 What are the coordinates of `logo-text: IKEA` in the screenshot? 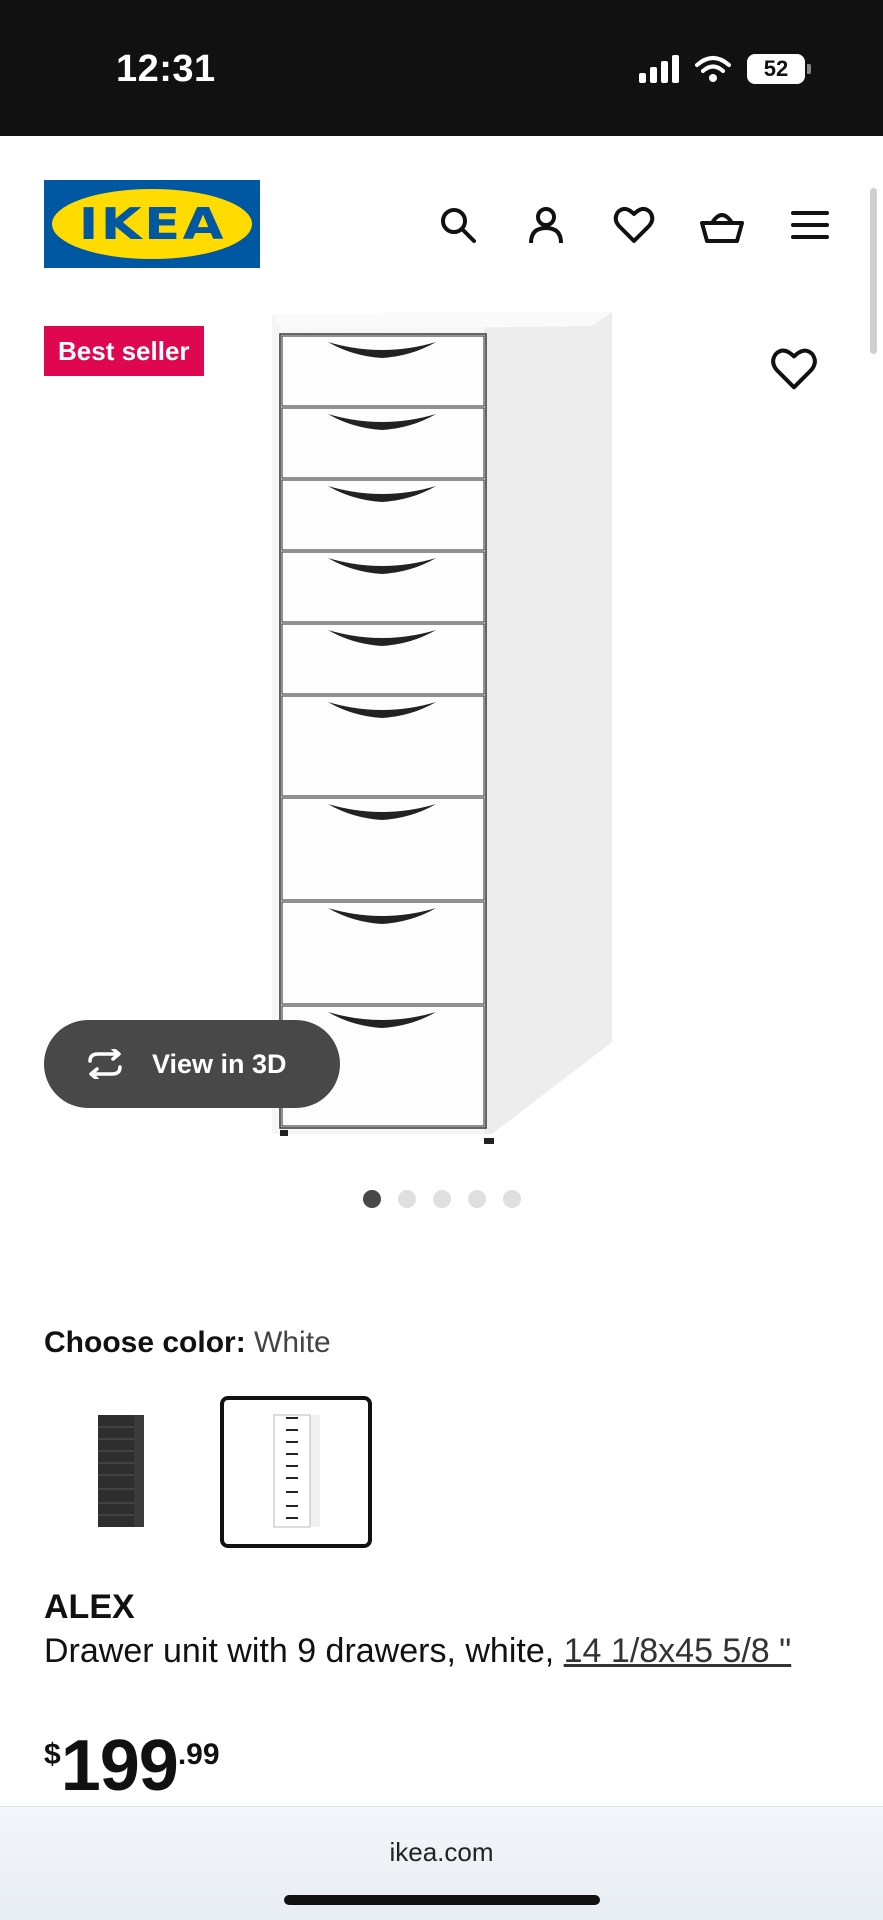 It's located at (152, 224).